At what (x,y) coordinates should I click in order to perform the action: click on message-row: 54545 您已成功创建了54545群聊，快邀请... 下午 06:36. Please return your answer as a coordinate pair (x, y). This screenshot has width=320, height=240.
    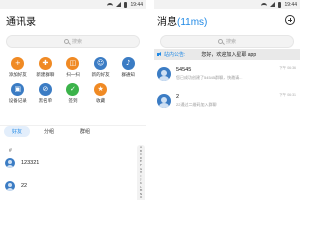
    Looking at the image, I should click on (227, 74).